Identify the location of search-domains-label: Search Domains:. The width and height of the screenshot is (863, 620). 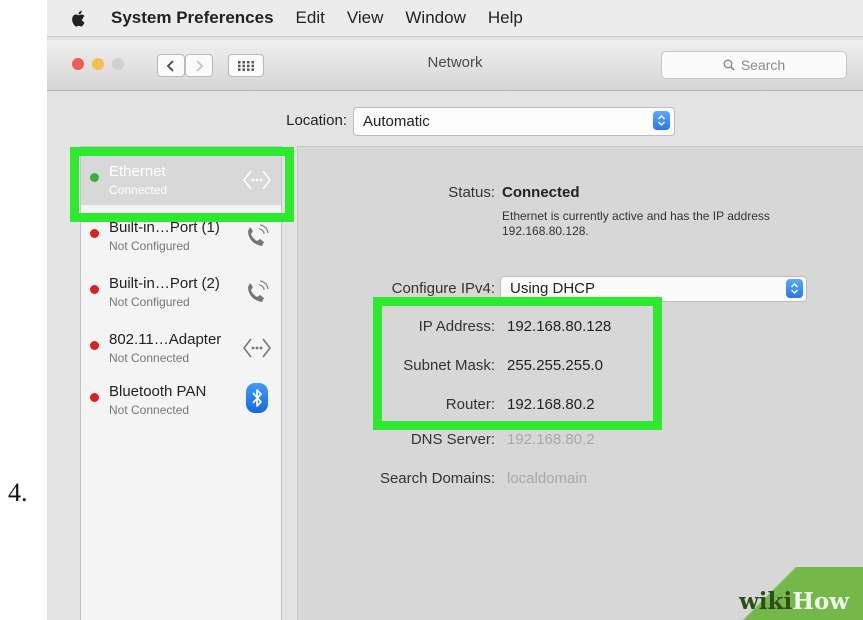
(437, 478).